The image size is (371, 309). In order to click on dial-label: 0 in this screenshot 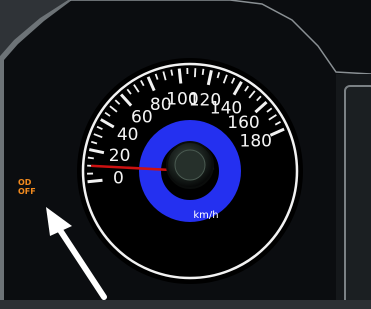, I will do `click(118, 179)`.